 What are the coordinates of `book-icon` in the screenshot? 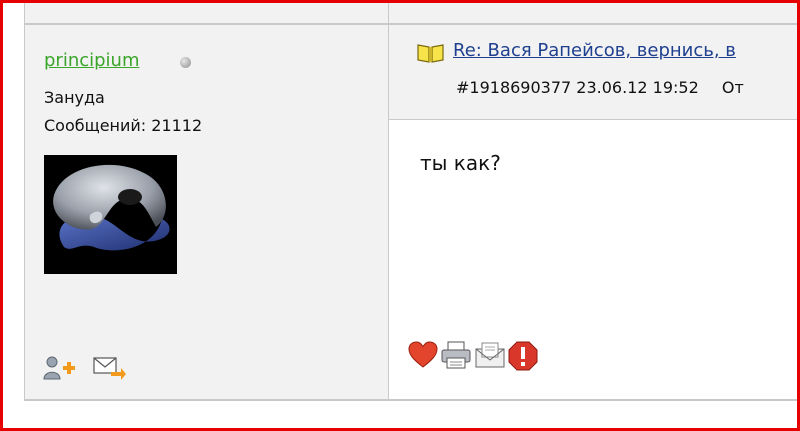 It's located at (430, 55).